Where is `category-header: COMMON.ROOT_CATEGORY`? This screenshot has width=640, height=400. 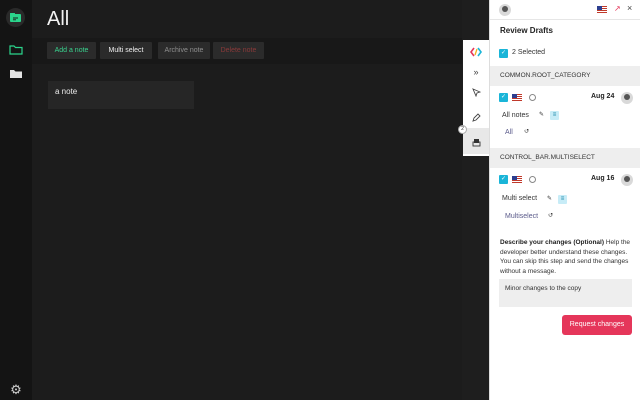
category-header: COMMON.ROOT_CATEGORY is located at coordinates (565, 76).